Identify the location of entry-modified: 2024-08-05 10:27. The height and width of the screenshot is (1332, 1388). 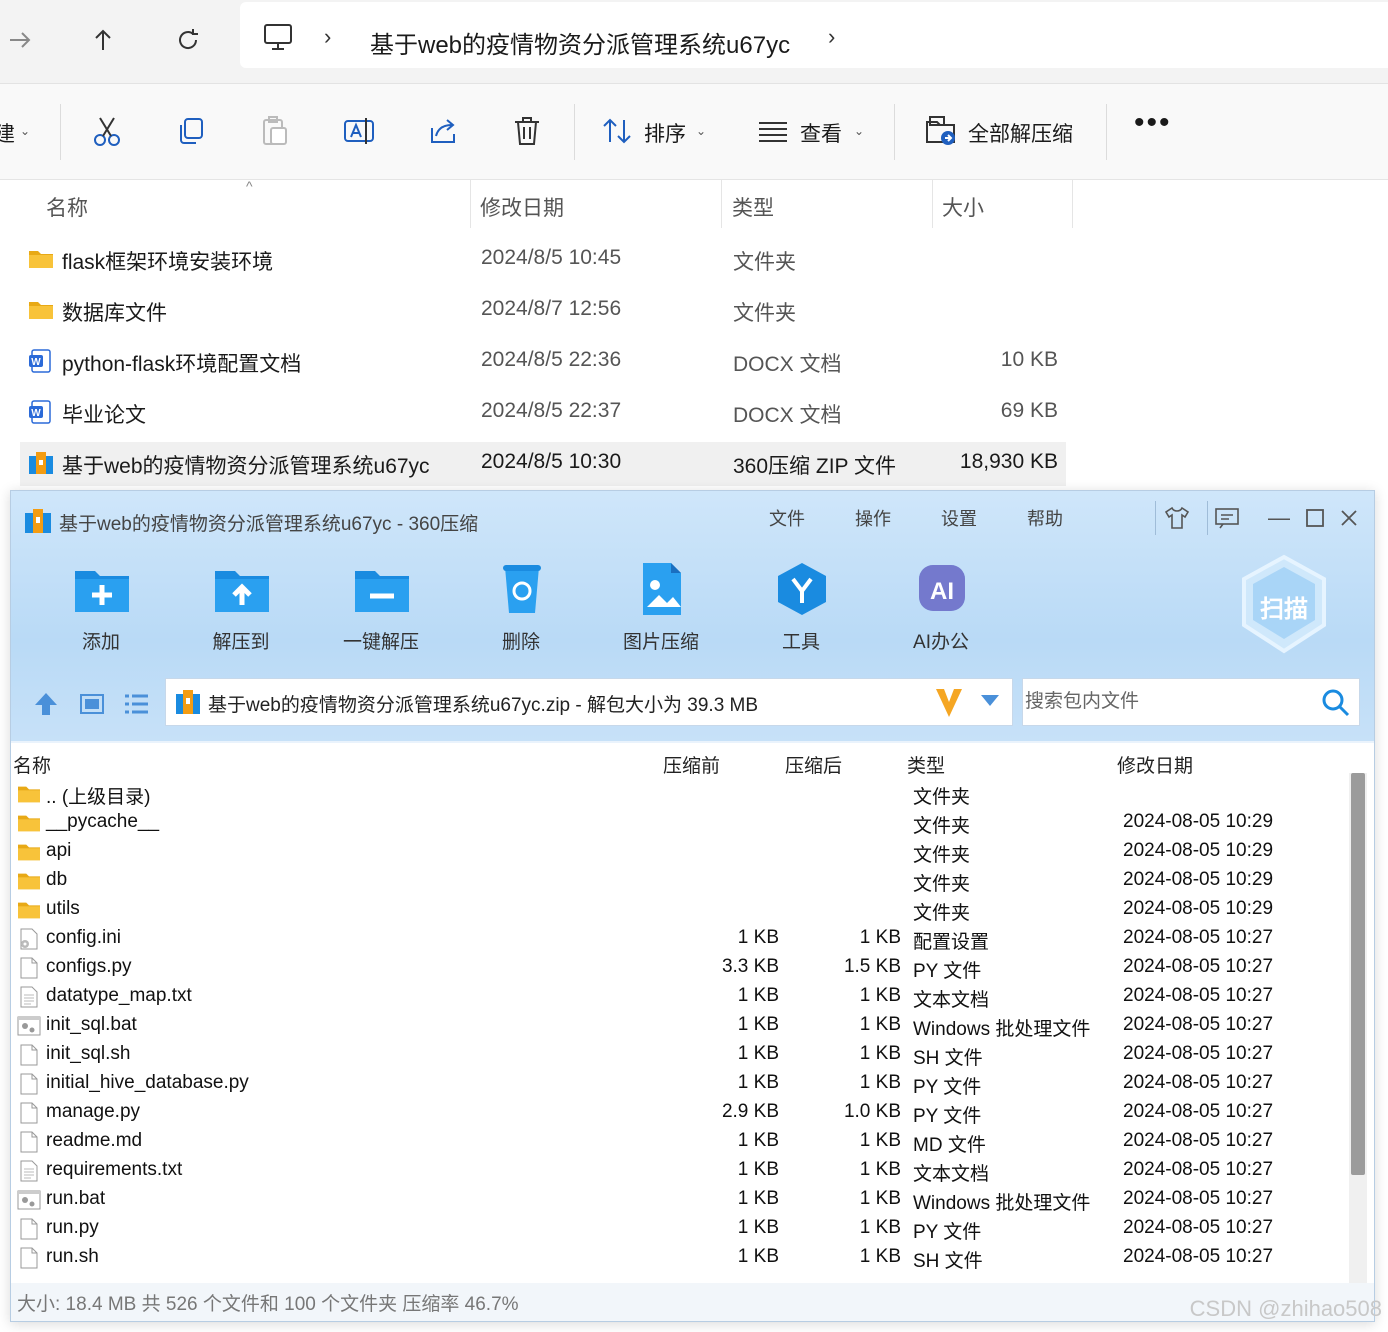
(1198, 1082).